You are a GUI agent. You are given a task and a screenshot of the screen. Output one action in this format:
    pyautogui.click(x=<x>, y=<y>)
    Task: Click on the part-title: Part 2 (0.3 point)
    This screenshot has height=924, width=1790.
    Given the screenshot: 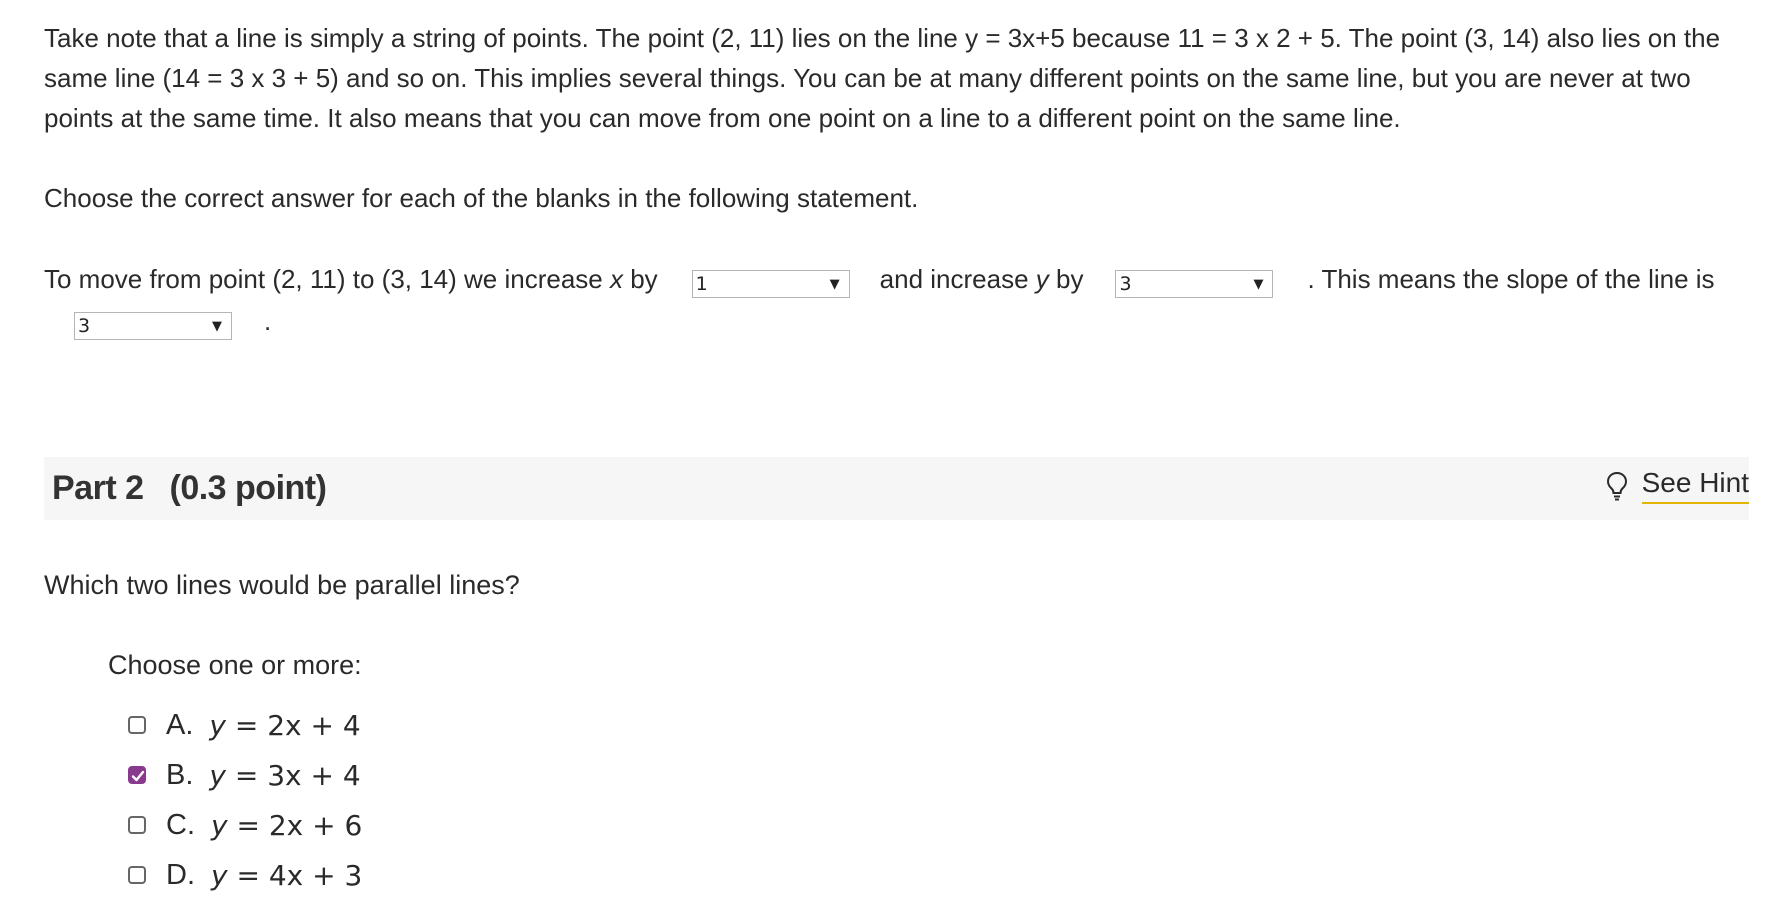 What is the action you would take?
    pyautogui.click(x=189, y=488)
    